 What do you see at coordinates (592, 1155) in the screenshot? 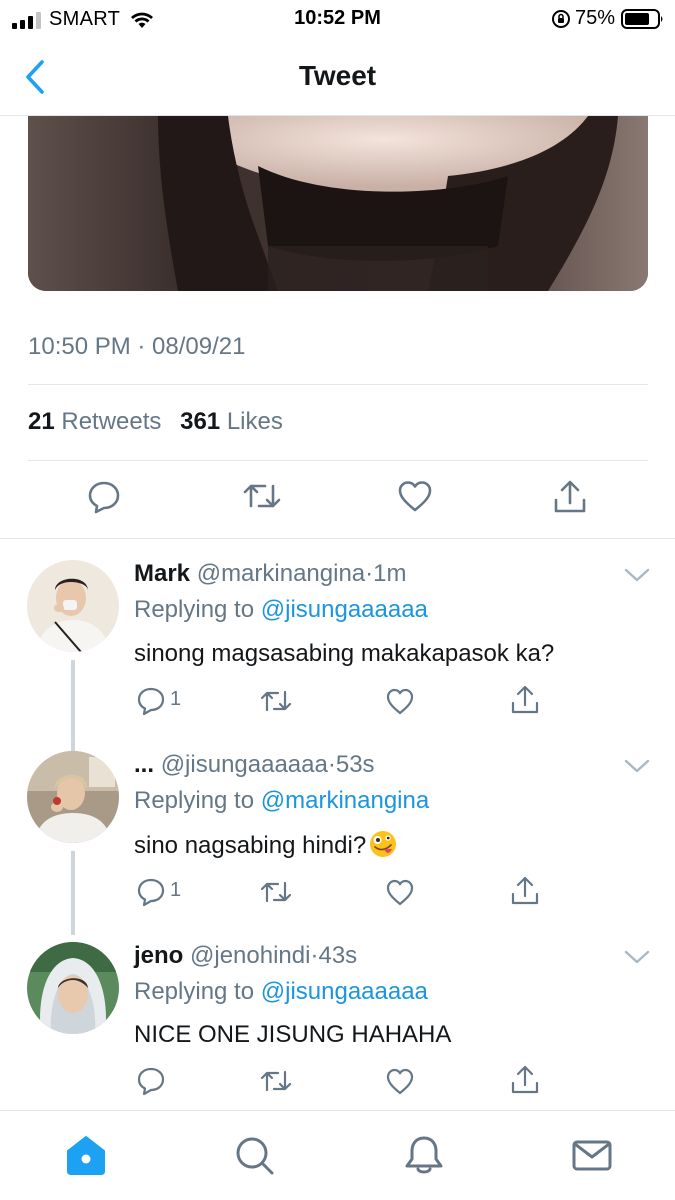
I see `mail-icon` at bounding box center [592, 1155].